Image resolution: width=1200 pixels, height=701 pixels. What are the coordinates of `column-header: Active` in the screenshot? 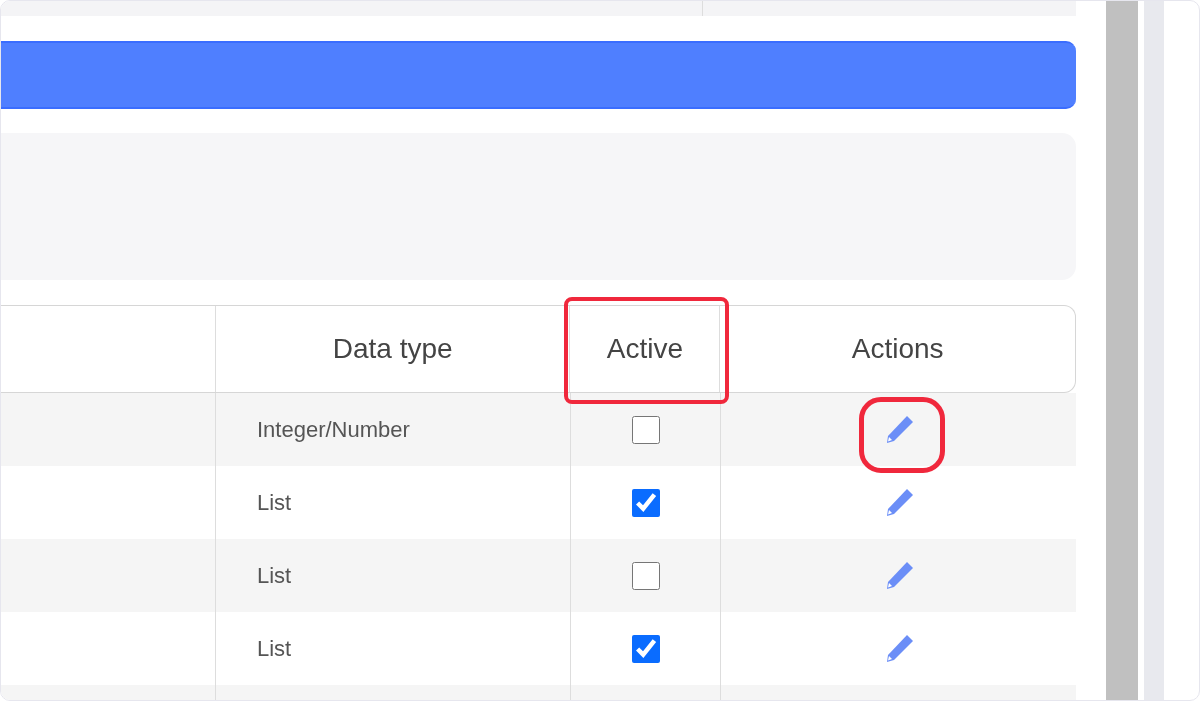 It's located at (644, 349).